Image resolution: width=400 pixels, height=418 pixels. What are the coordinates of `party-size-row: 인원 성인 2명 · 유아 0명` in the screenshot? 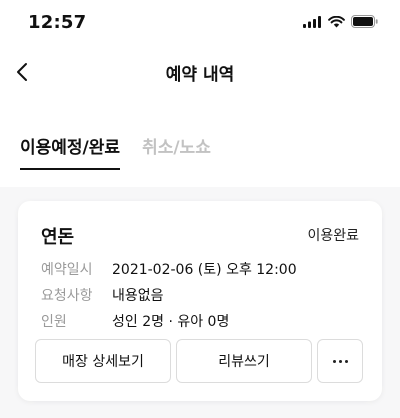 It's located at (135, 321).